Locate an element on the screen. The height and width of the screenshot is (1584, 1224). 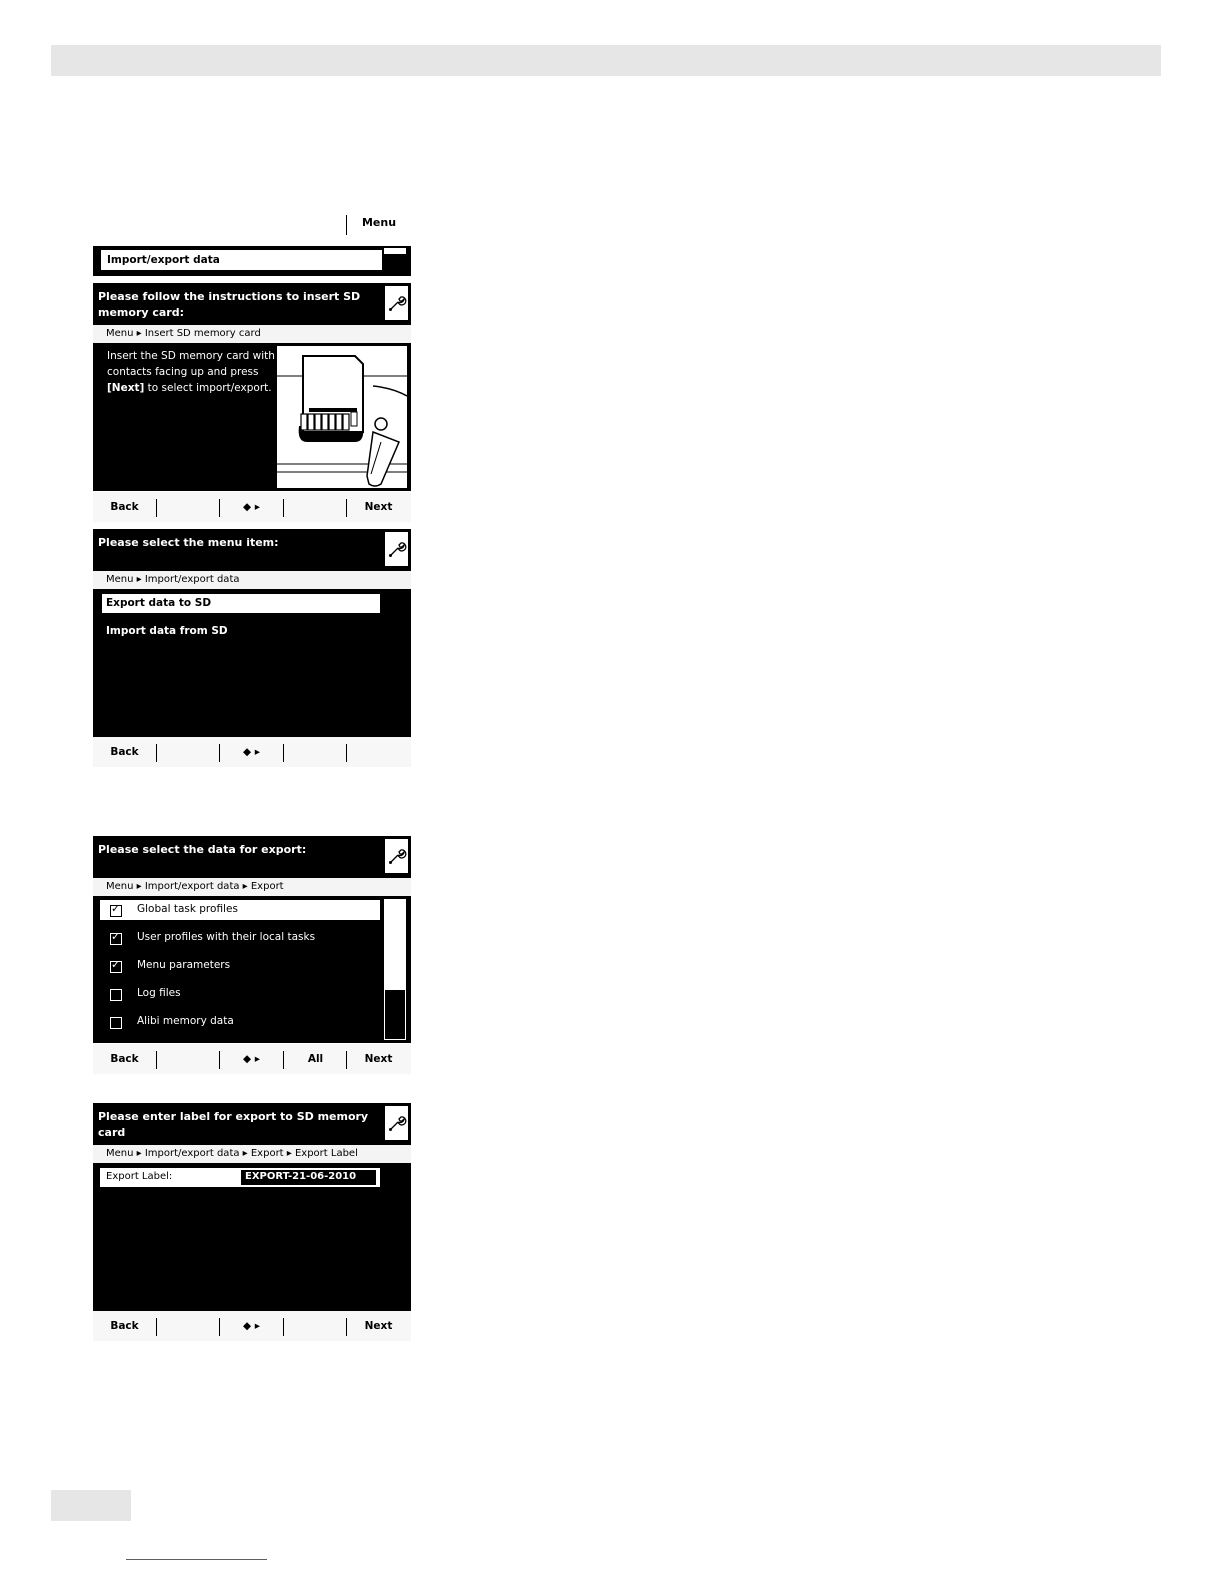
breadcrumb: Menu ▸ Import/export data is located at coordinates (252, 580).